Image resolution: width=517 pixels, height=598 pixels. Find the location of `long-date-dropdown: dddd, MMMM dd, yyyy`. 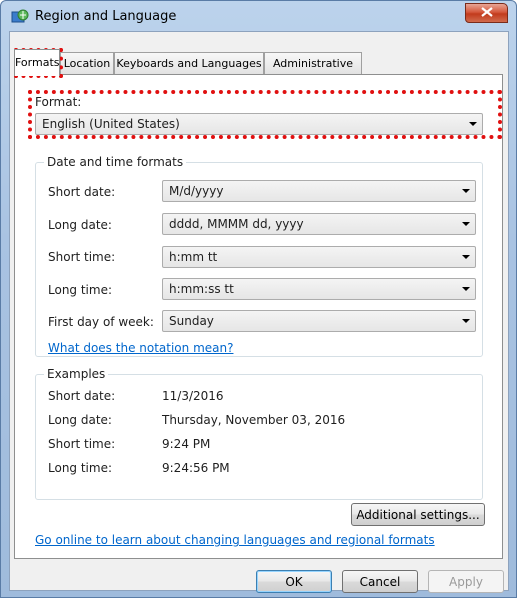

long-date-dropdown: dddd, MMMM dd, yyyy is located at coordinates (319, 224).